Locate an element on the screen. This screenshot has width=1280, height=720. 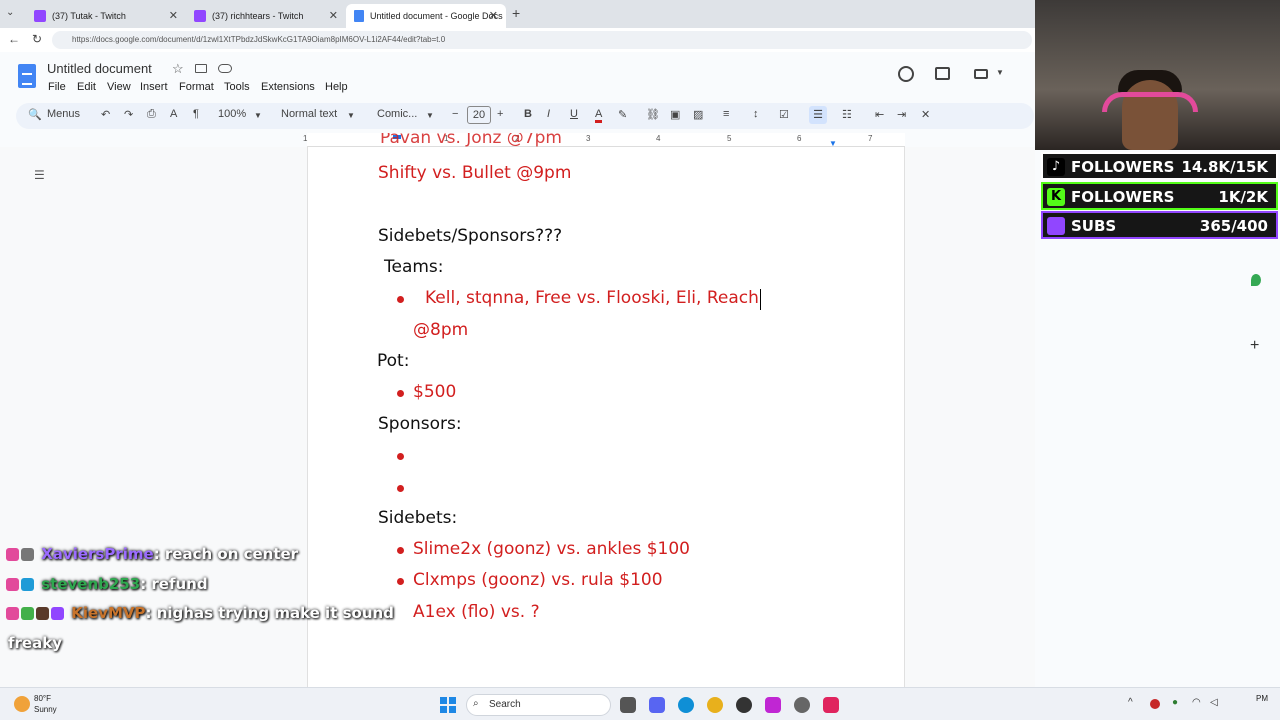
badge-icon is located at coordinates (42, 613).